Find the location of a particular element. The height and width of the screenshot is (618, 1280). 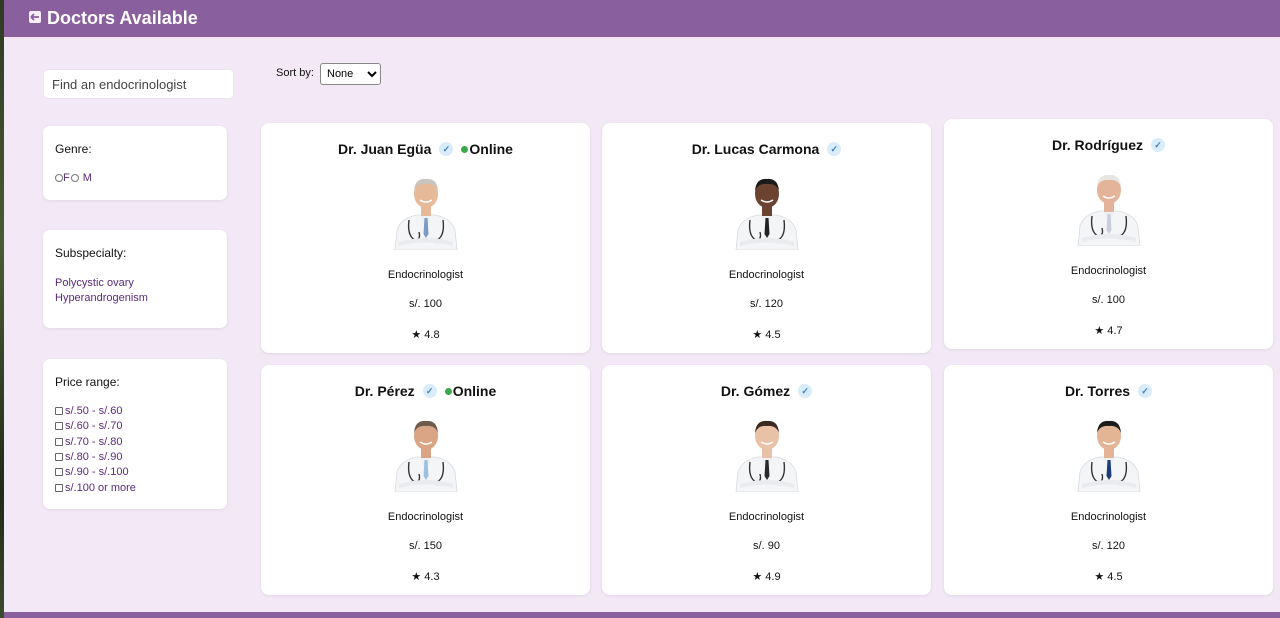

subspecialty-filter-title: Subspecialty: is located at coordinates (91, 253).